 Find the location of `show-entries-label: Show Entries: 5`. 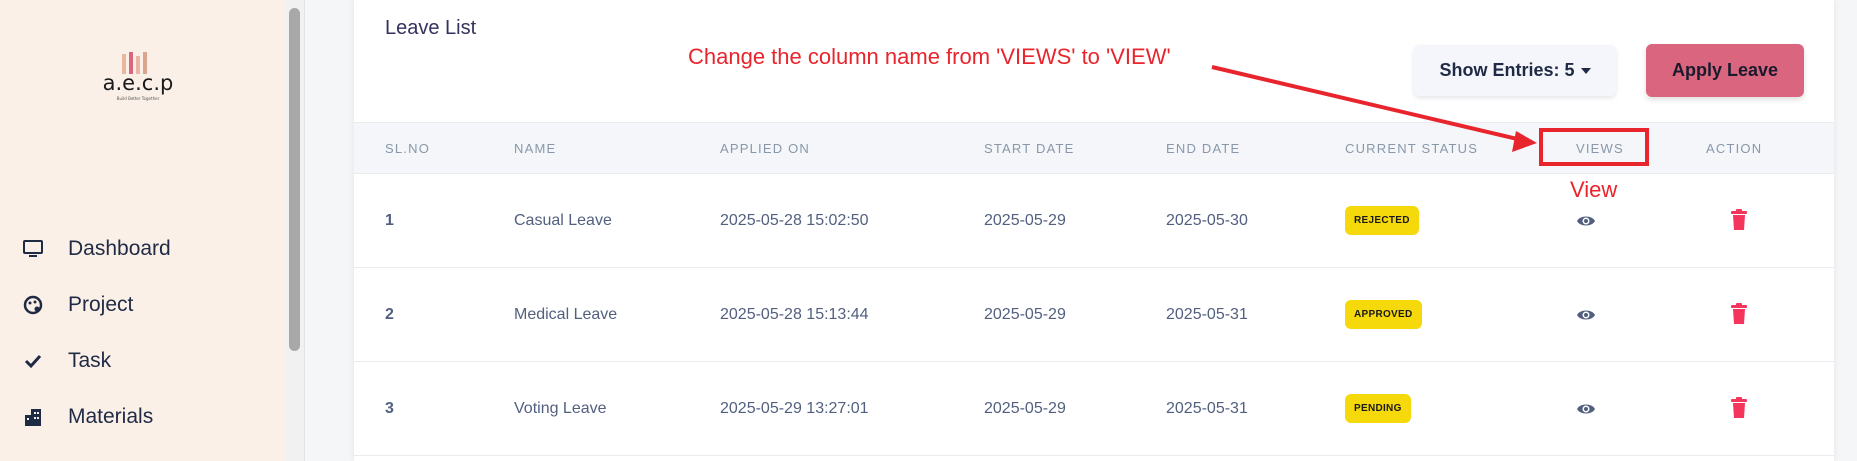

show-entries-label: Show Entries: 5 is located at coordinates (1507, 70).